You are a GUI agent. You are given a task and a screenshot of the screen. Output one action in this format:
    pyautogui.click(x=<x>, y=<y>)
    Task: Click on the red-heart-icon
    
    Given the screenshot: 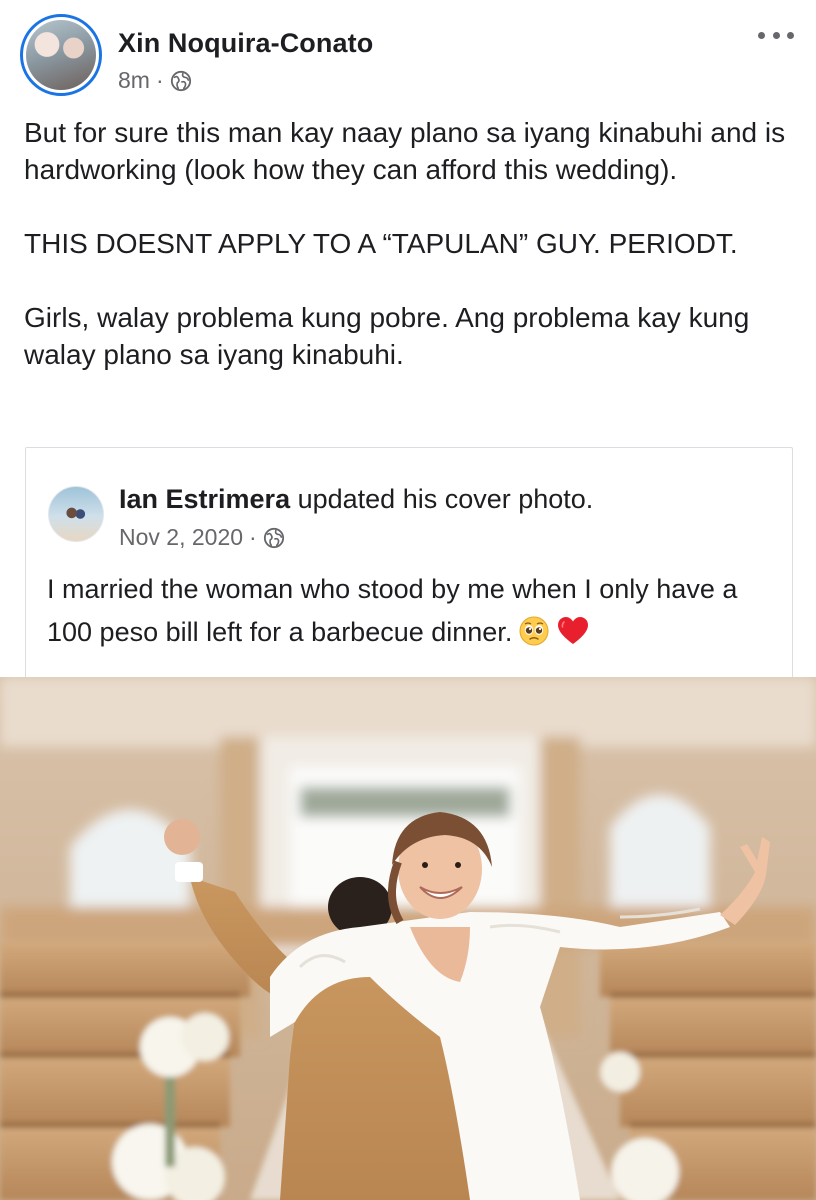 What is the action you would take?
    pyautogui.click(x=573, y=630)
    